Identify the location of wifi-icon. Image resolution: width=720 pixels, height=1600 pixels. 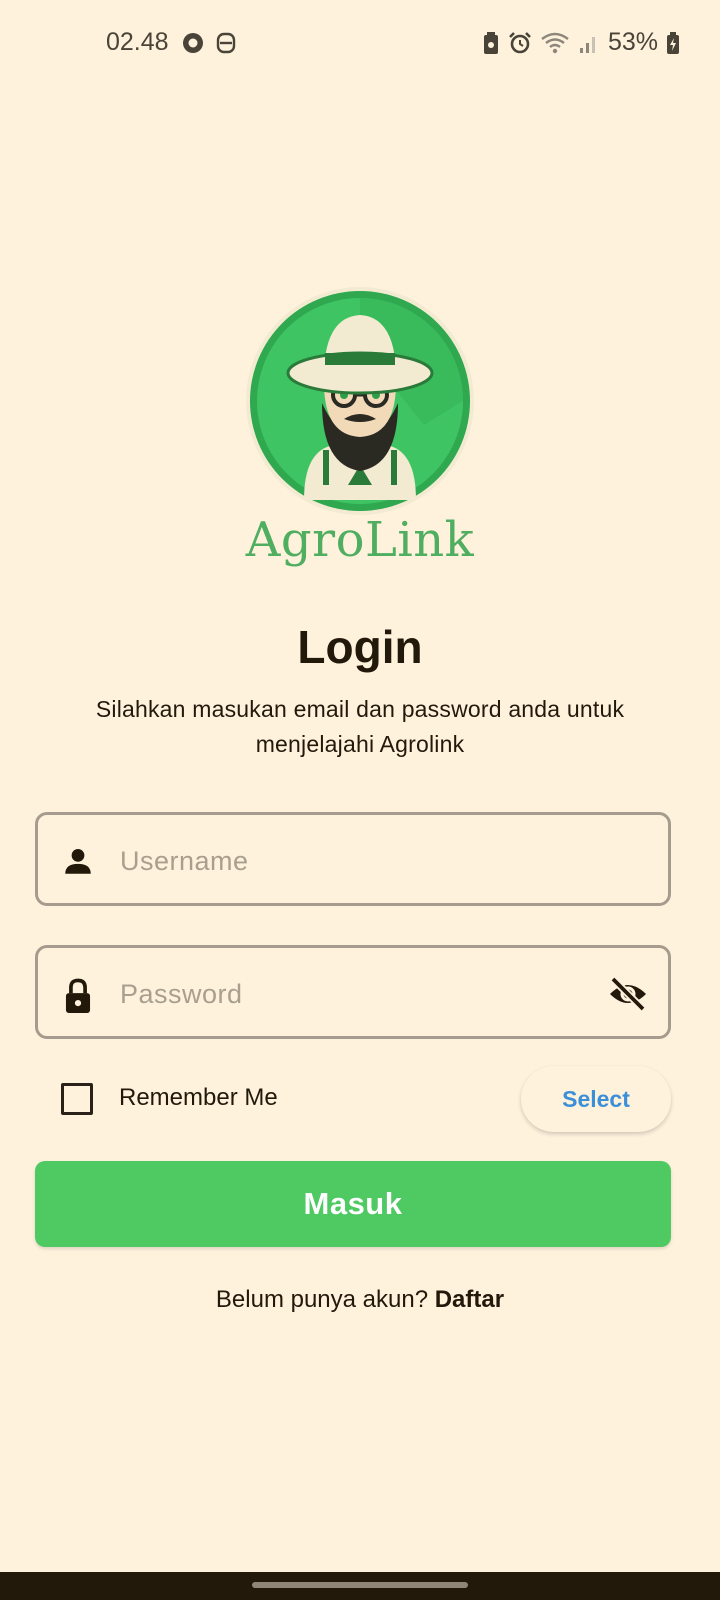
(555, 42).